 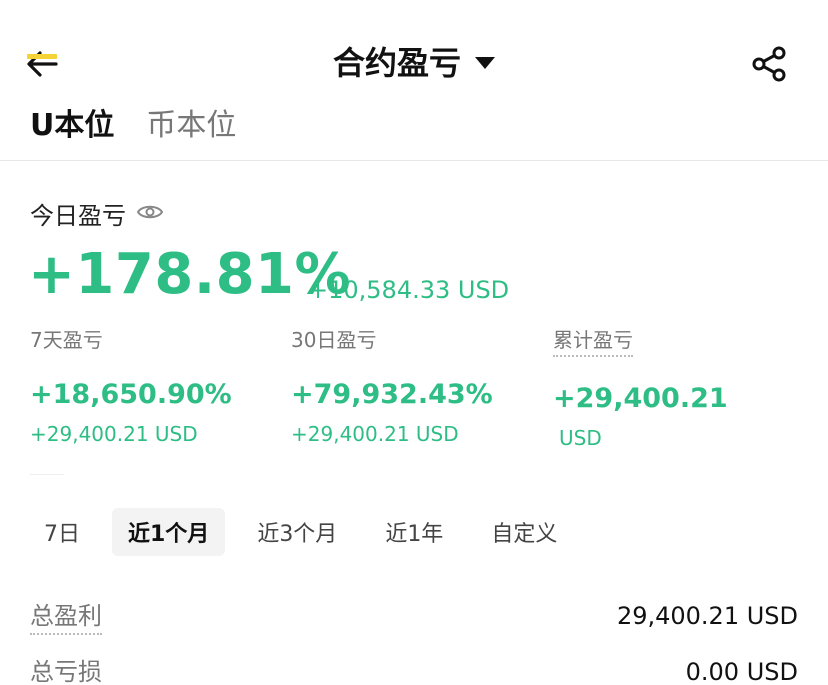 I want to click on total-profit-value: 29,400.21 USD, so click(x=707, y=615).